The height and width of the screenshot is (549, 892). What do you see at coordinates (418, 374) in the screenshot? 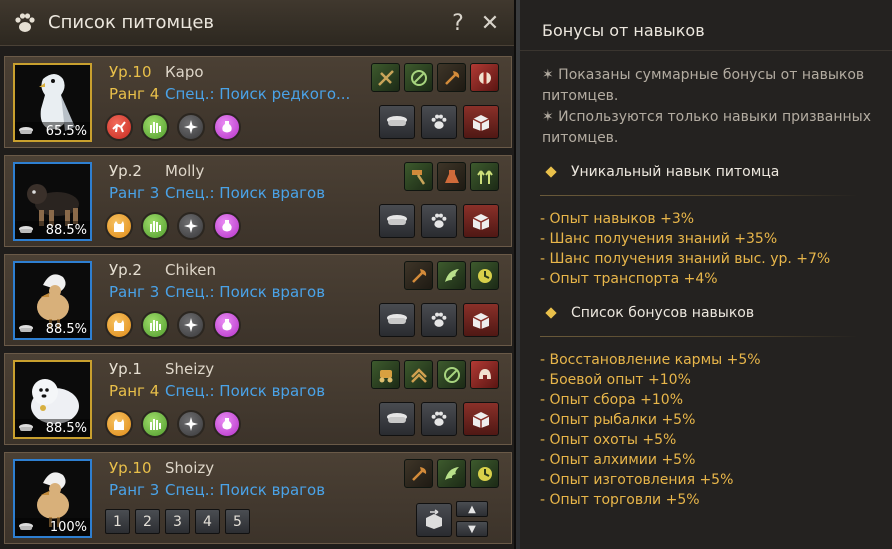
I see `chevron-skill-icon` at bounding box center [418, 374].